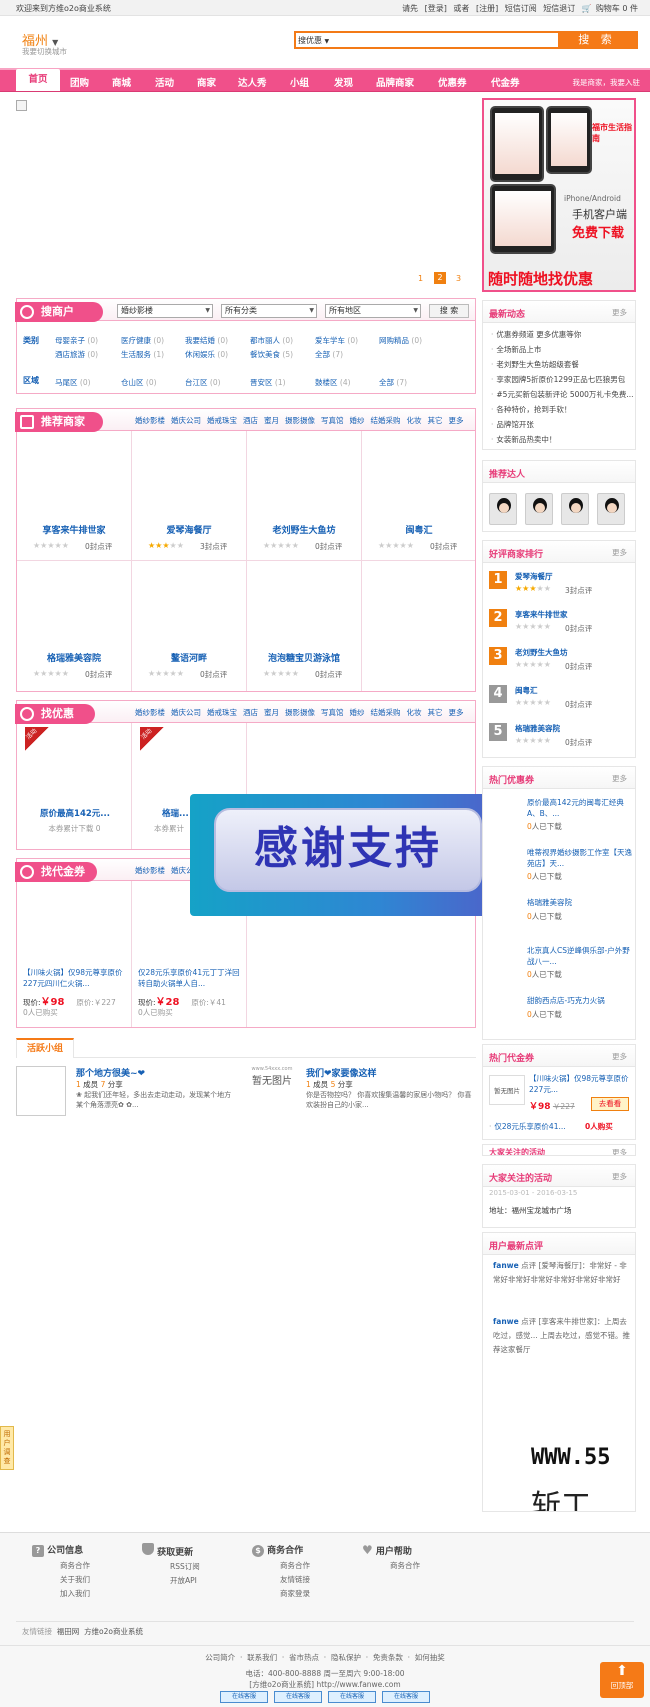  Describe the element at coordinates (562, 379) in the screenshot. I see `news-item: 享家园牌5折原价1299正品七匹狼男包` at that location.